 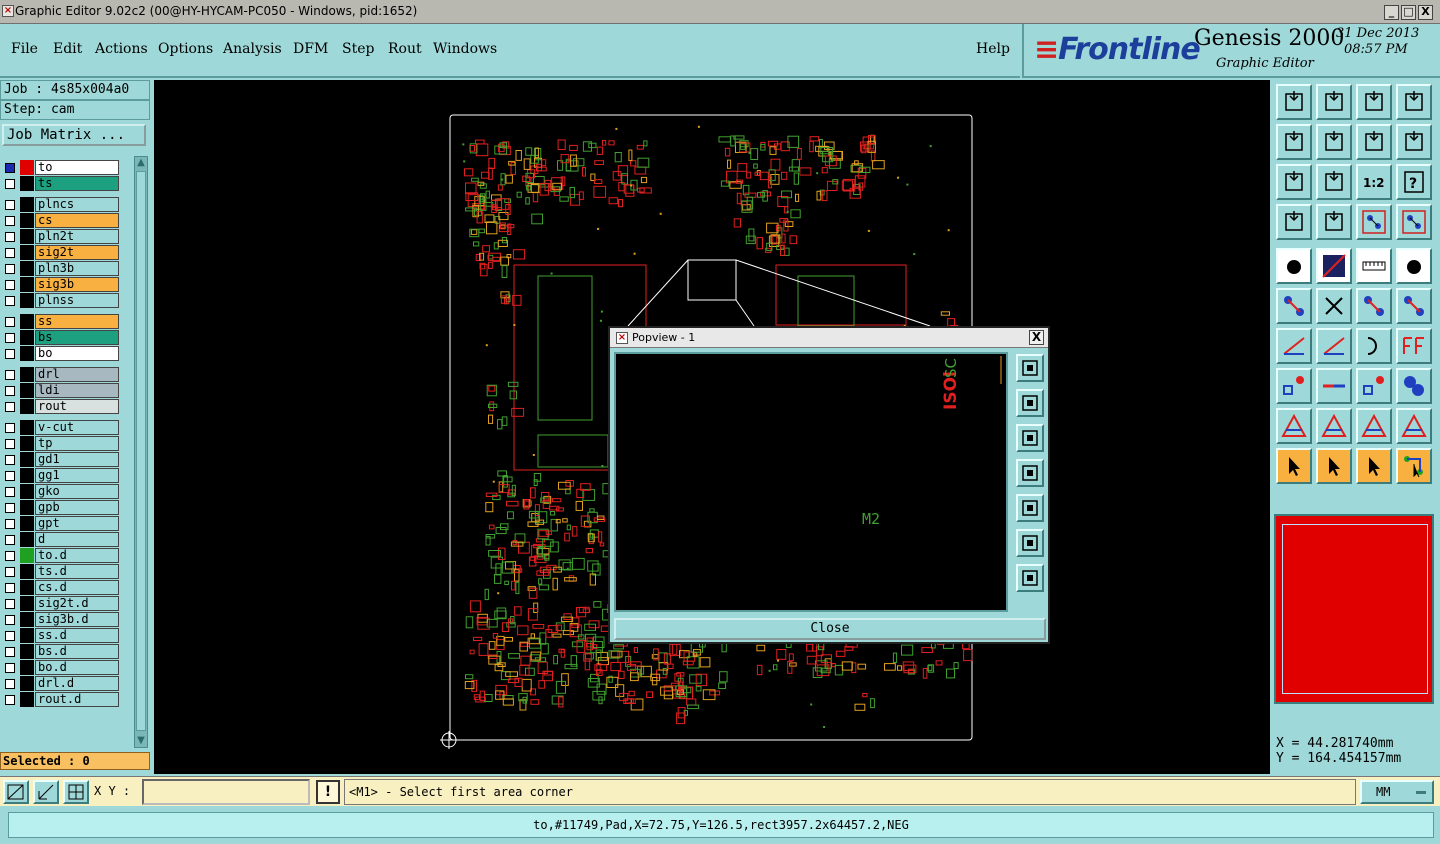 I want to click on layer-row-gpb: gpb, so click(x=62, y=507).